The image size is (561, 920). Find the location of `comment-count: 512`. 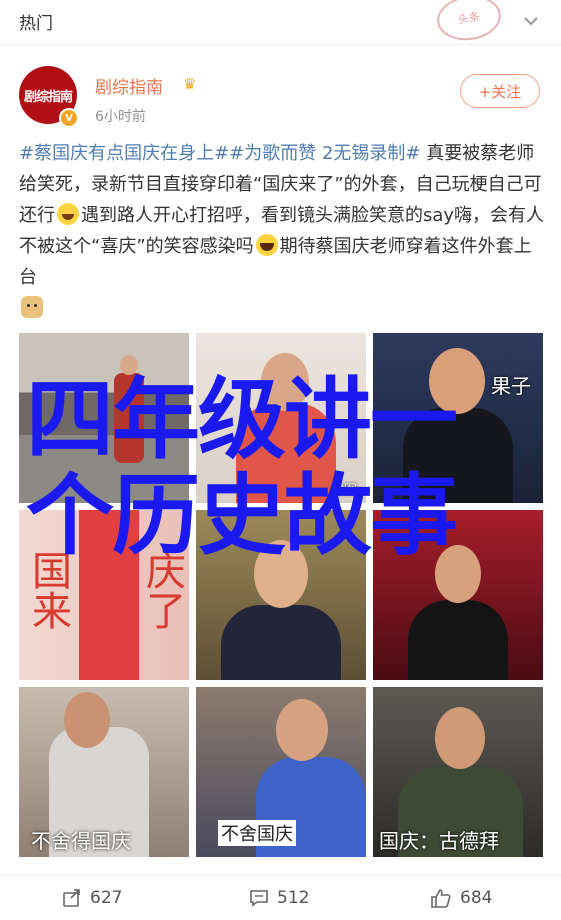

comment-count: 512 is located at coordinates (293, 898).